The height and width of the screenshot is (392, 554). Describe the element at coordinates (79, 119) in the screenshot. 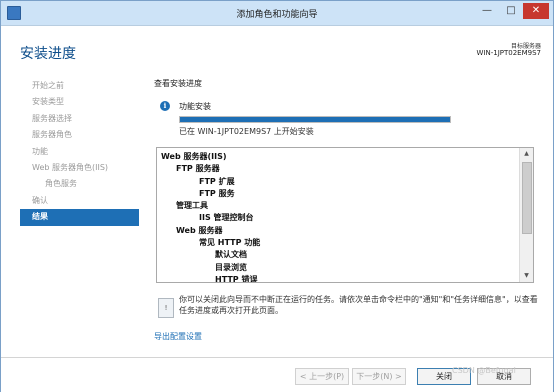

I see `nav-step-item: 服务器选择` at that location.